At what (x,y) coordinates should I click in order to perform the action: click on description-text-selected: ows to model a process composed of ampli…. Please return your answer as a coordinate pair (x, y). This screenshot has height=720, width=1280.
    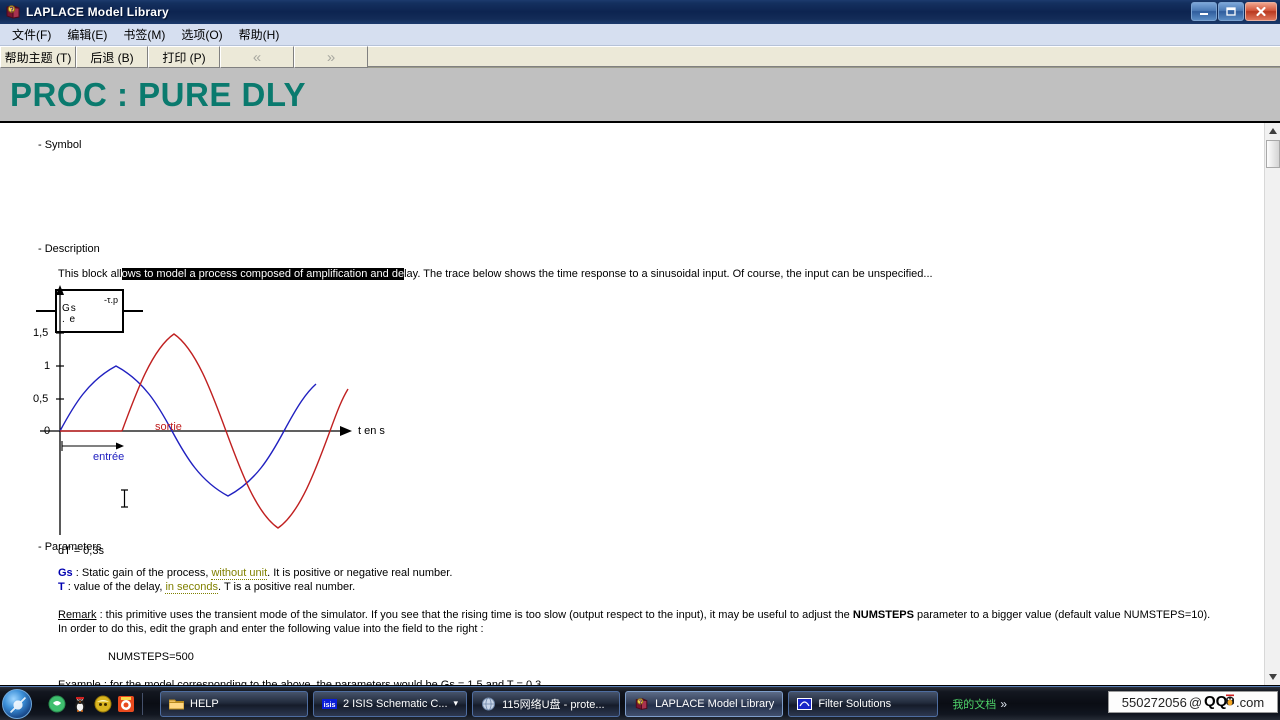
    Looking at the image, I should click on (263, 274).